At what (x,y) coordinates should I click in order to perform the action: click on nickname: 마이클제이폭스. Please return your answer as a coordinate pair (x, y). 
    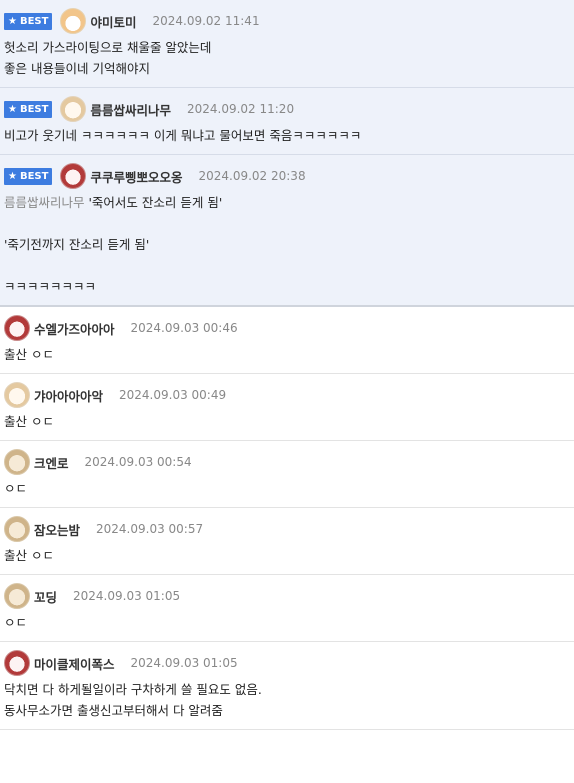
    Looking at the image, I should click on (74, 663).